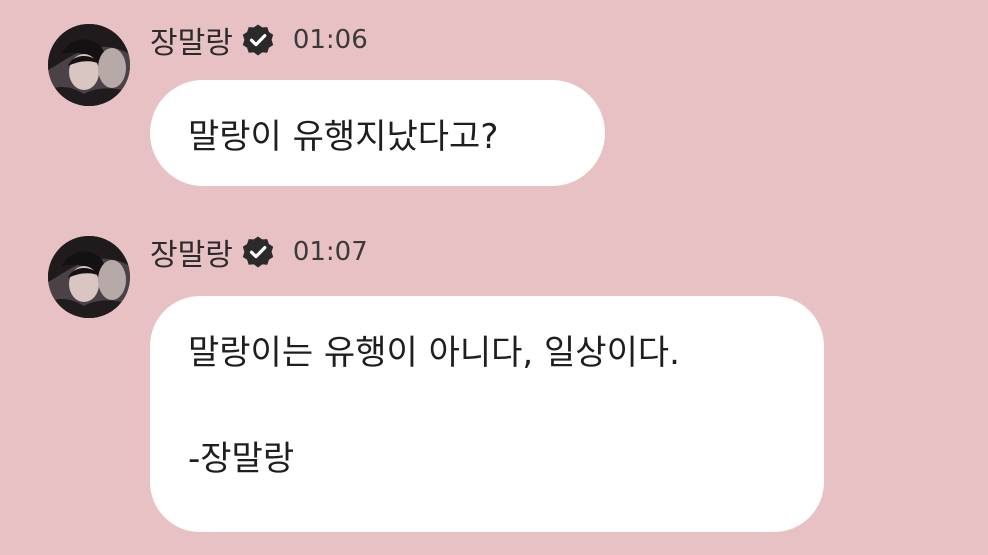 The image size is (988, 555). What do you see at coordinates (434, 353) in the screenshot?
I see `message-text-line: 말랑이는 유행이 아니다, 일상이다.` at bounding box center [434, 353].